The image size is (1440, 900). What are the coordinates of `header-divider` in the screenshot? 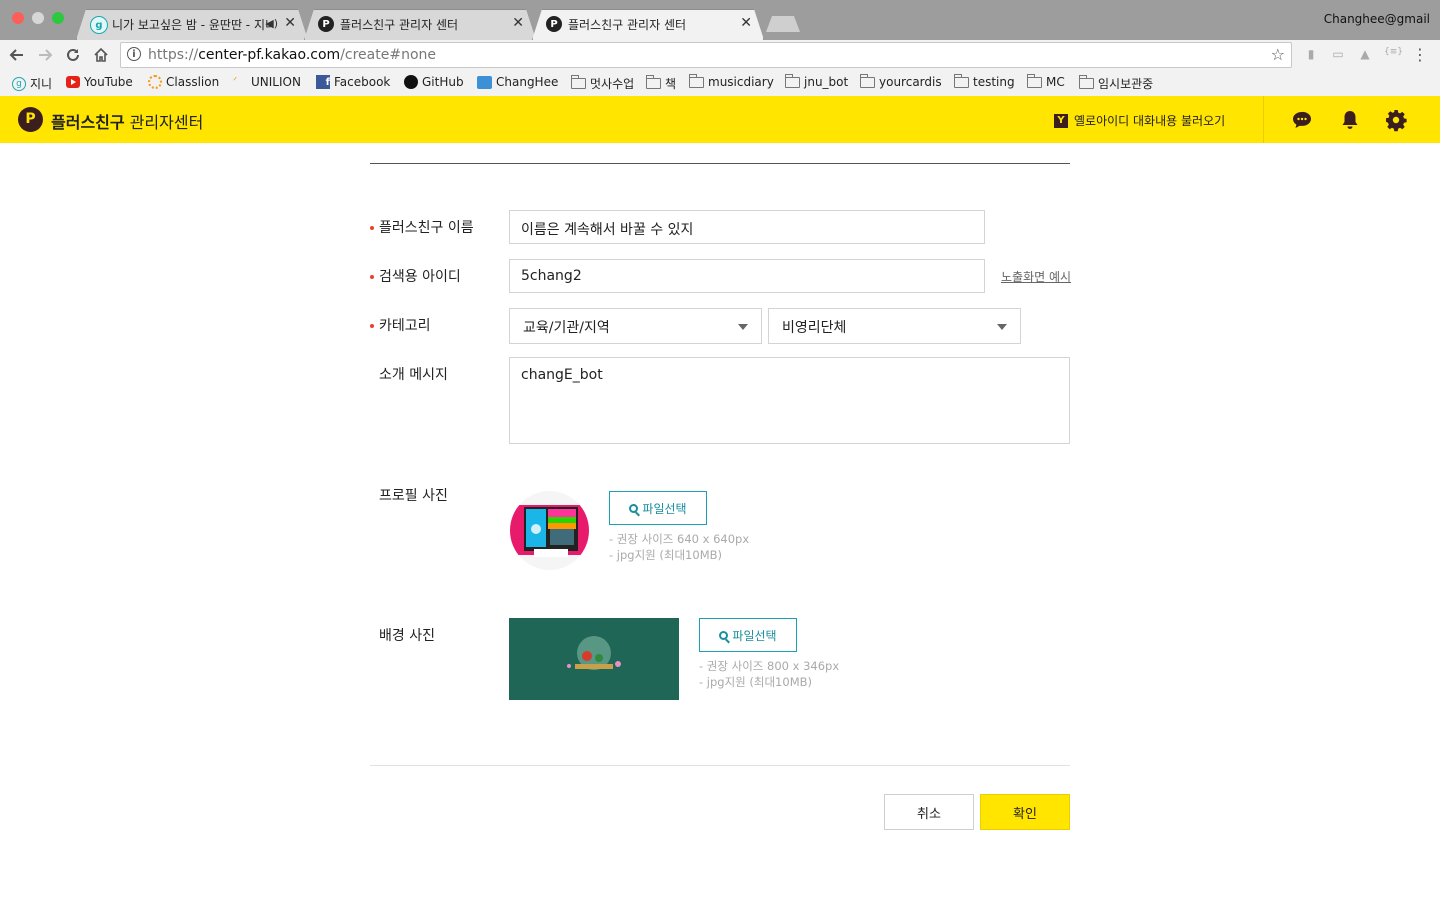 It's located at (1263, 119).